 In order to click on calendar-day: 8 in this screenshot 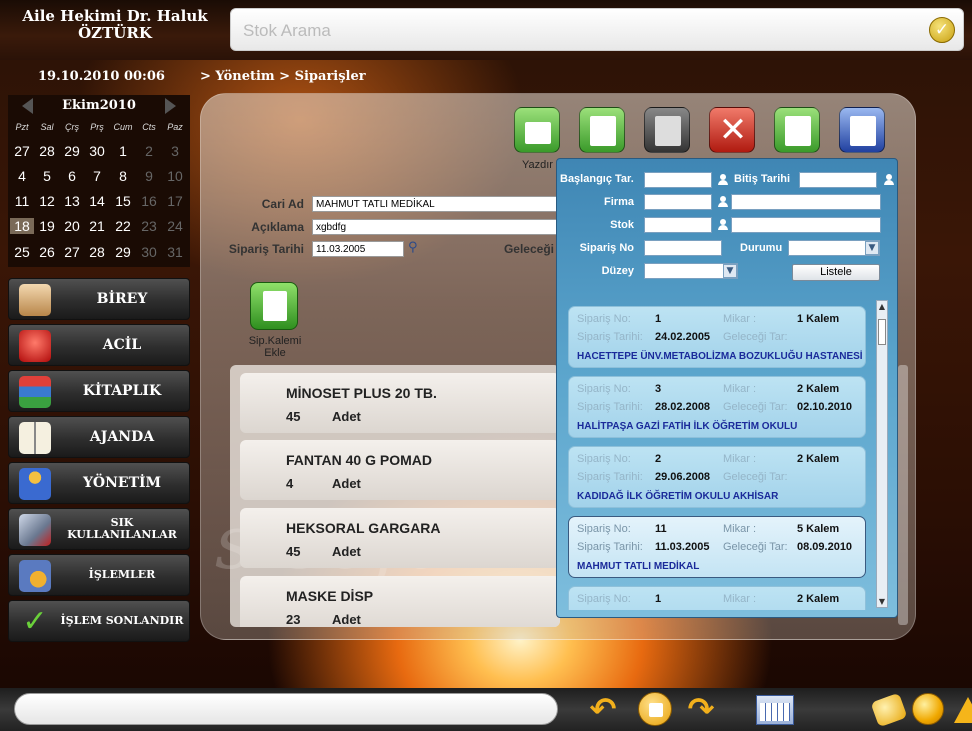, I will do `click(123, 176)`.